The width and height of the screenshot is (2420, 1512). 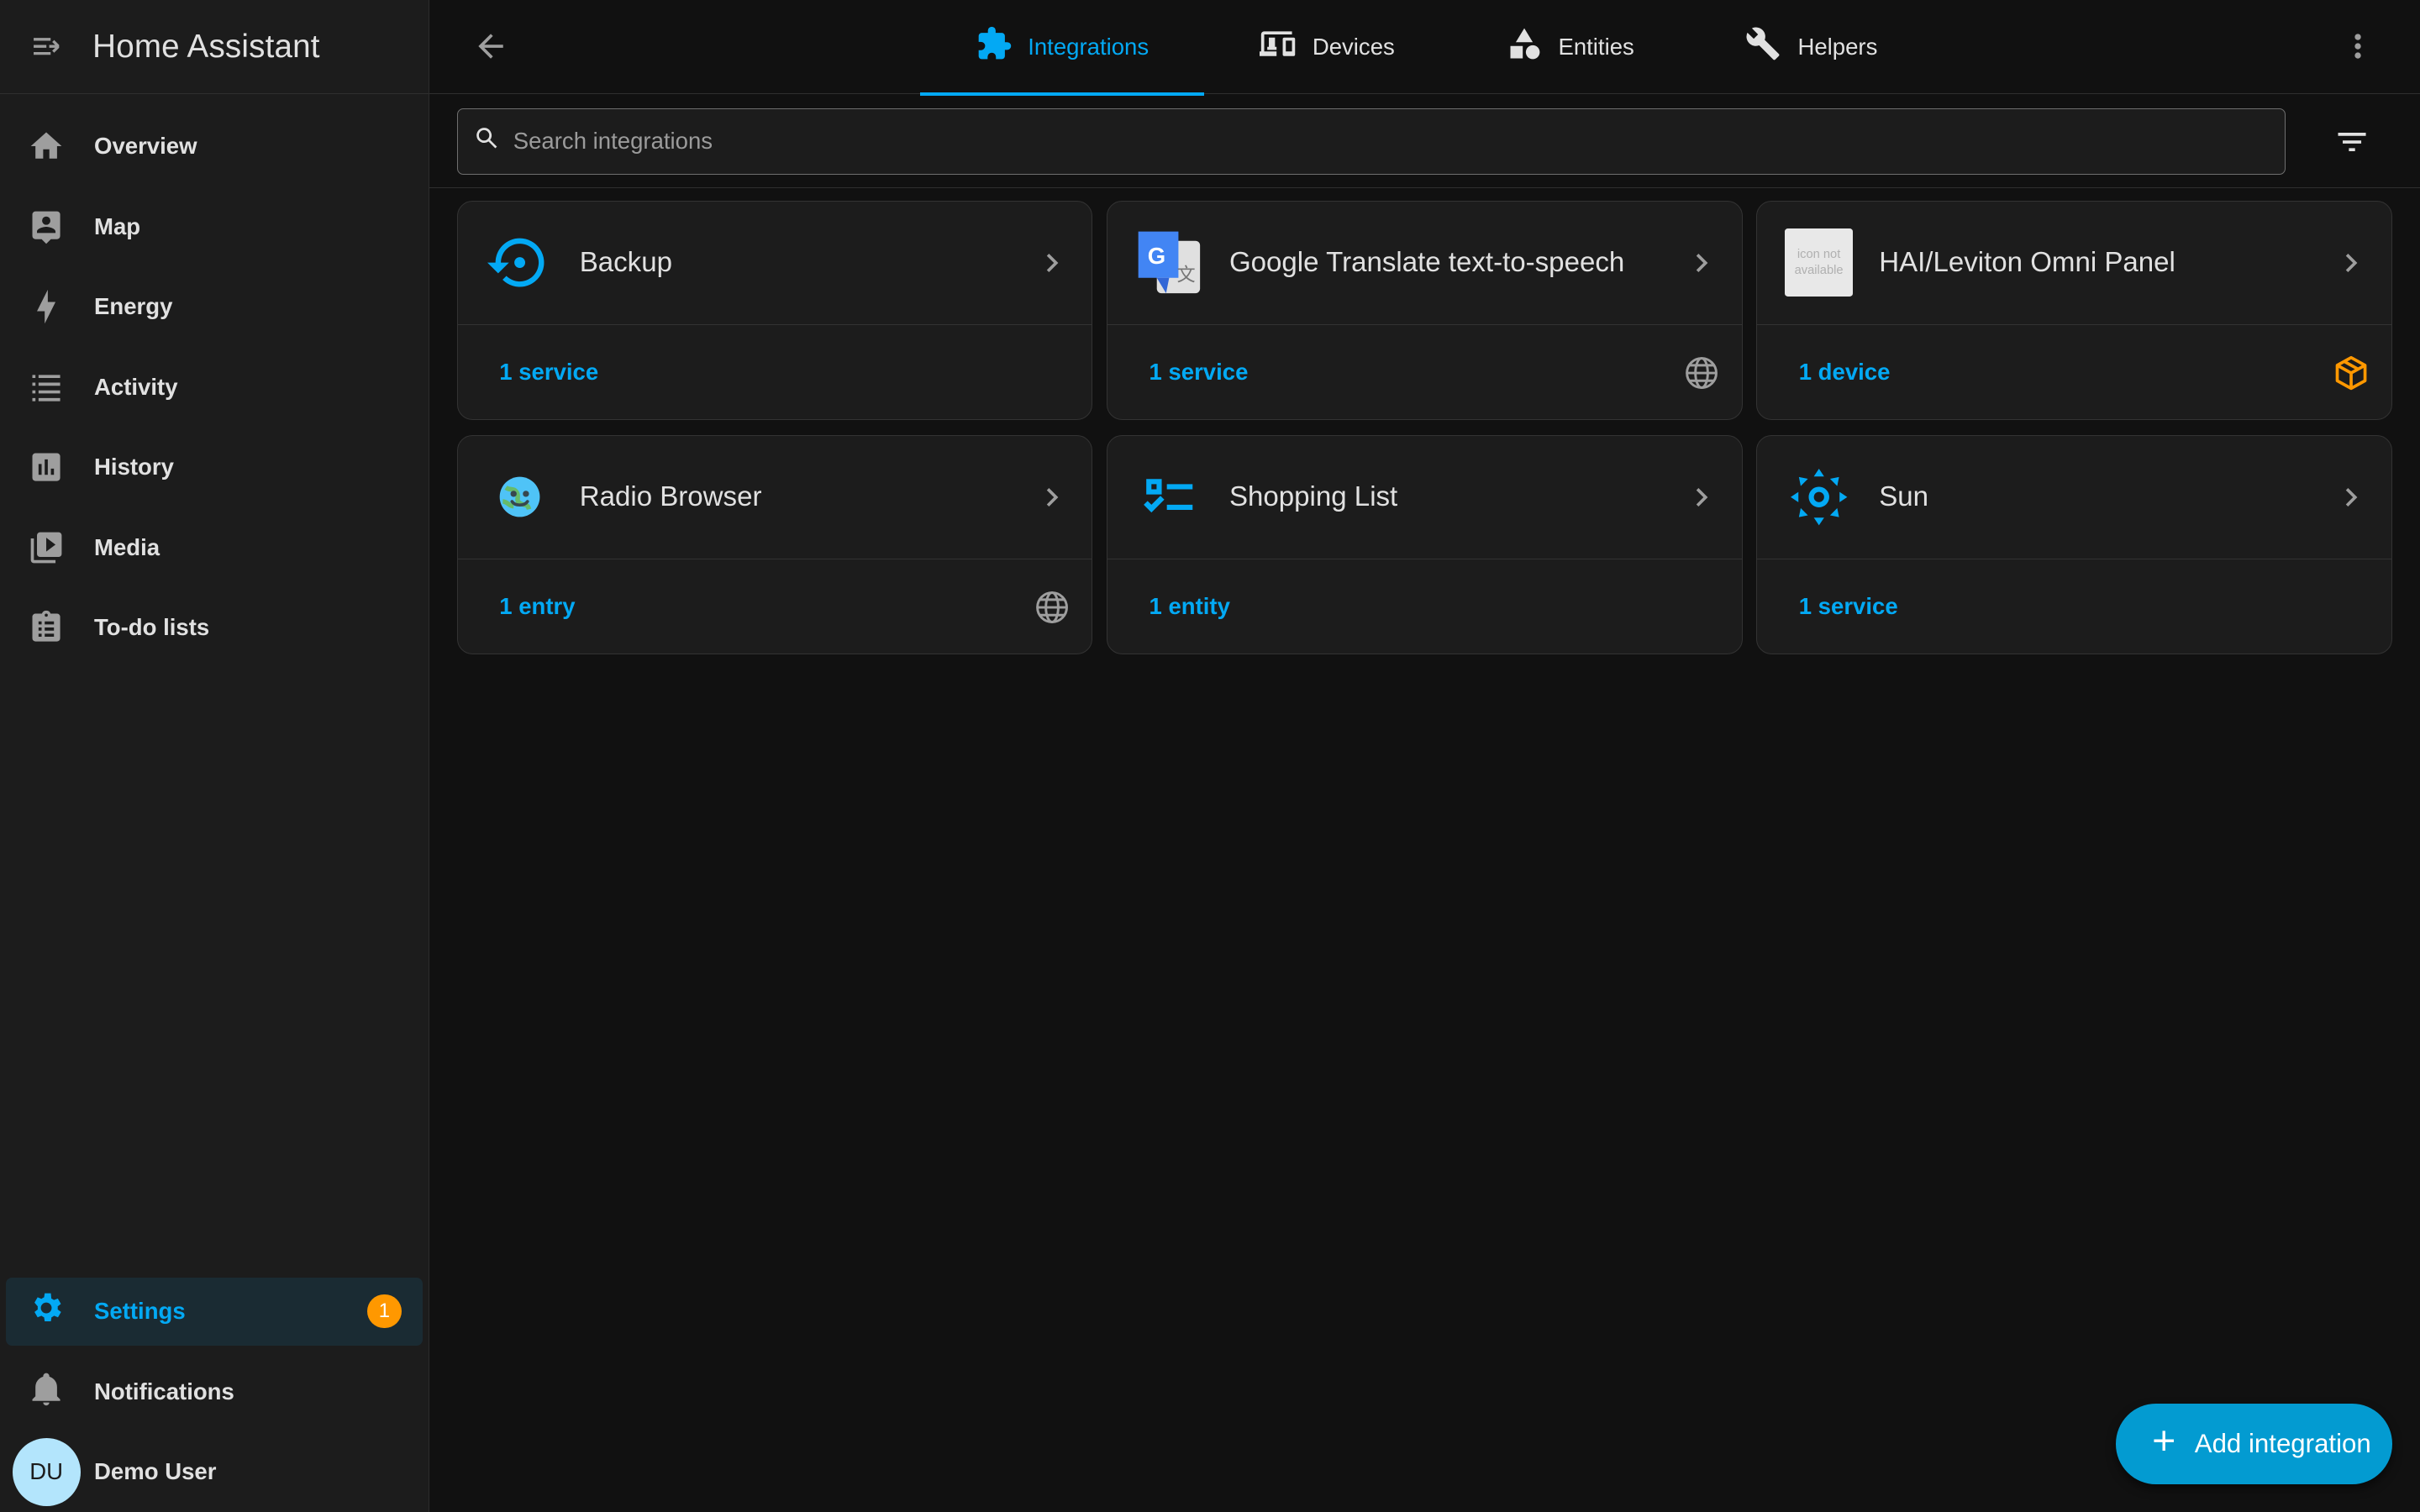 What do you see at coordinates (46, 1471) in the screenshot?
I see `avatar: DU` at bounding box center [46, 1471].